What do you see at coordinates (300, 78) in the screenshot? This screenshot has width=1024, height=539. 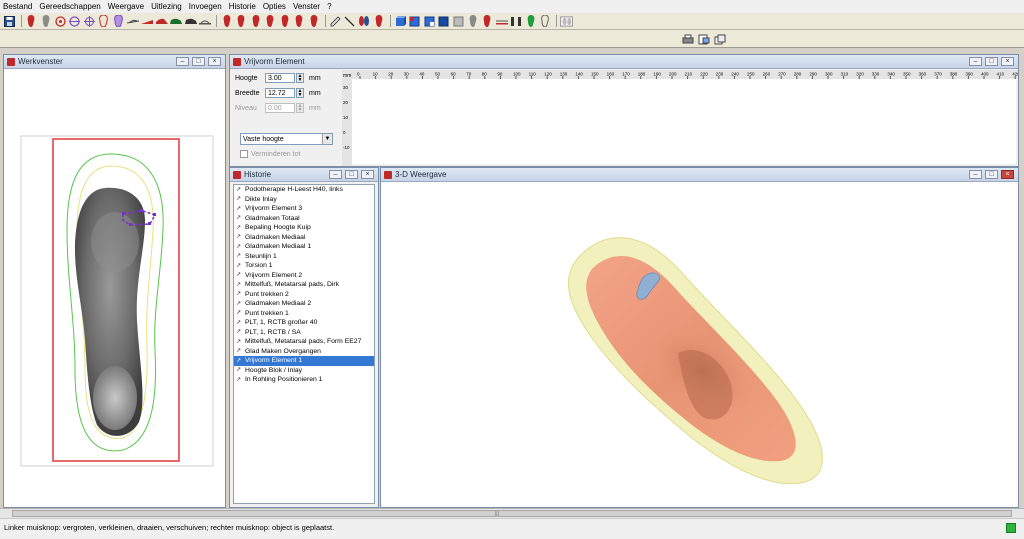 I see `hoogte-spinner: ▲ ▼` at bounding box center [300, 78].